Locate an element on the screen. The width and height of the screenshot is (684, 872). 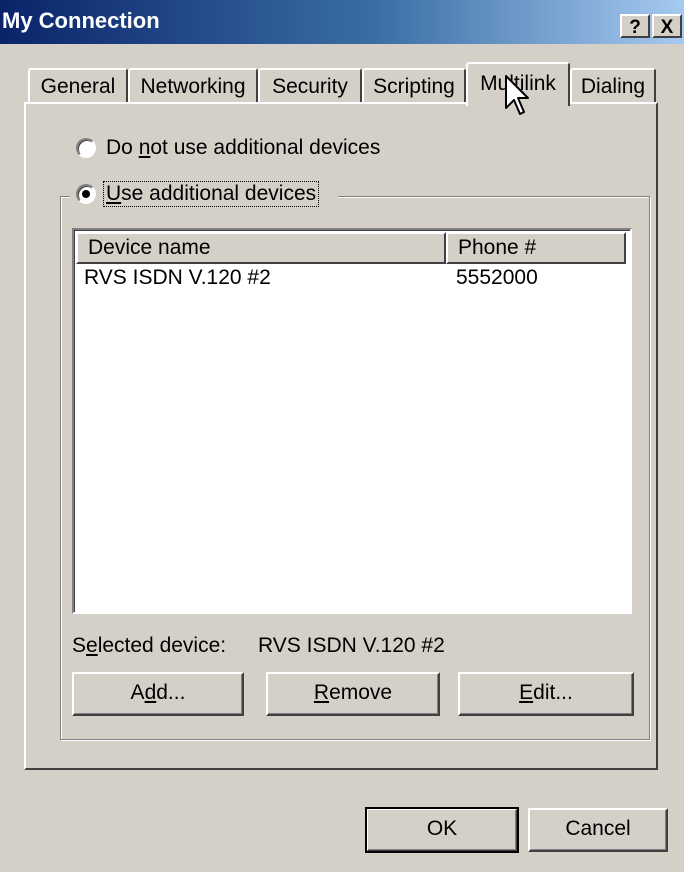
label-part: lected device: is located at coordinates (162, 645).